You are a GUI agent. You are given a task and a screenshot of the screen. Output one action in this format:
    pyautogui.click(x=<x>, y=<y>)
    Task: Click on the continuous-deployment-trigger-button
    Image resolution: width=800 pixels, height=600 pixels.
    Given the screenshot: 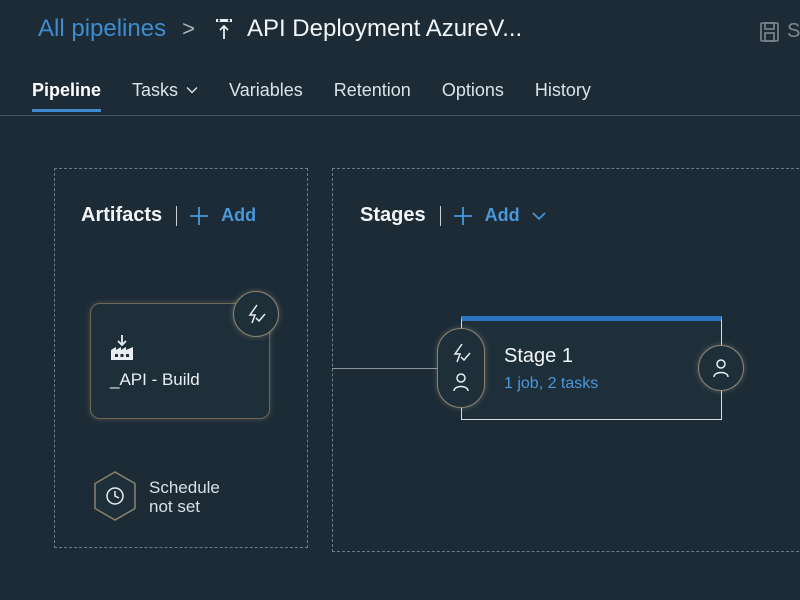 What is the action you would take?
    pyautogui.click(x=256, y=314)
    